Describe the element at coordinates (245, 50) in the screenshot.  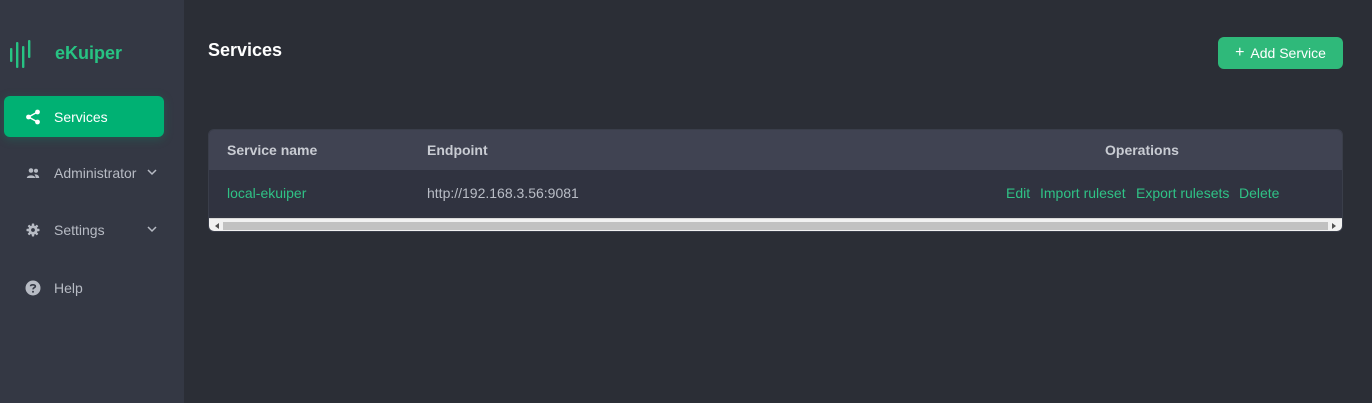
I see `page-title: Services` at that location.